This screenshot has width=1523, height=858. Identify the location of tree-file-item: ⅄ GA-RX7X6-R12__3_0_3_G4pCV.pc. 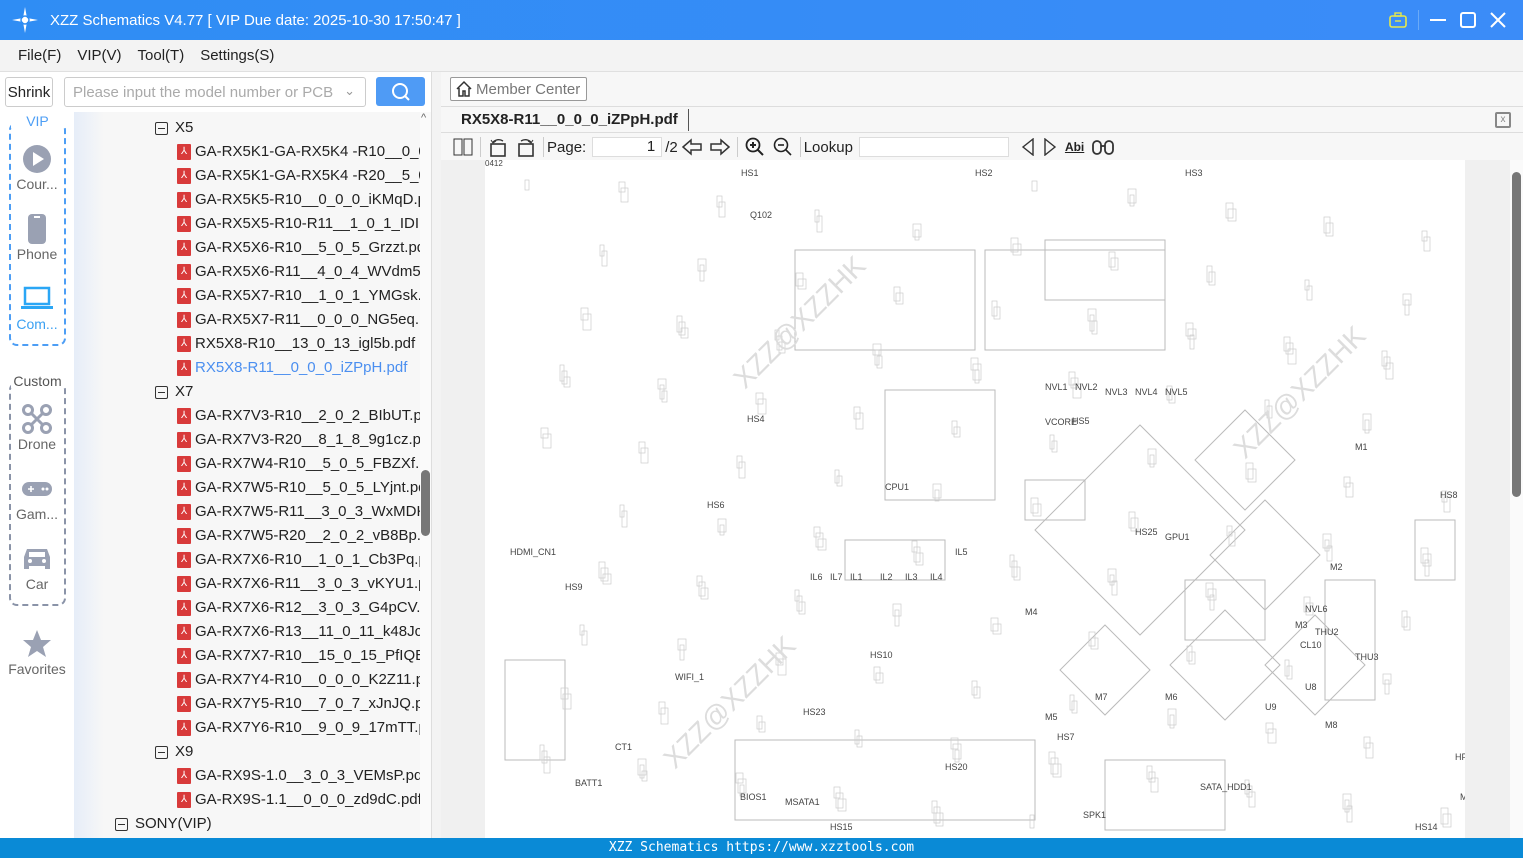
(298, 608).